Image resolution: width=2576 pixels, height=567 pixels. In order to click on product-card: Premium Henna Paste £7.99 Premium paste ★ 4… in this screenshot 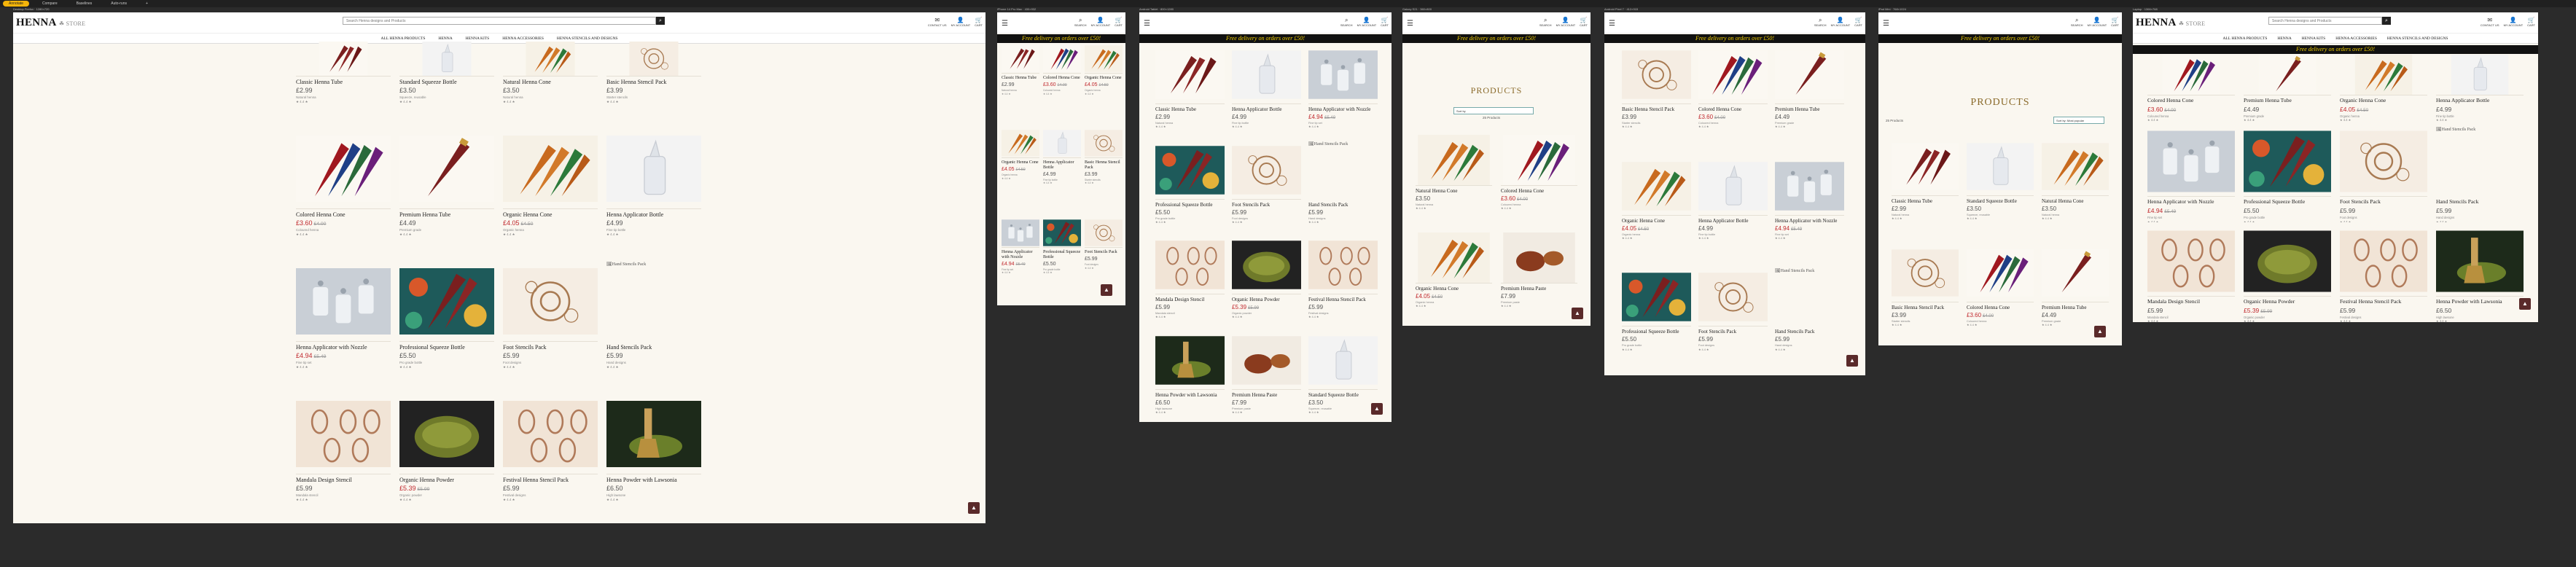, I will do `click(1539, 279)`.